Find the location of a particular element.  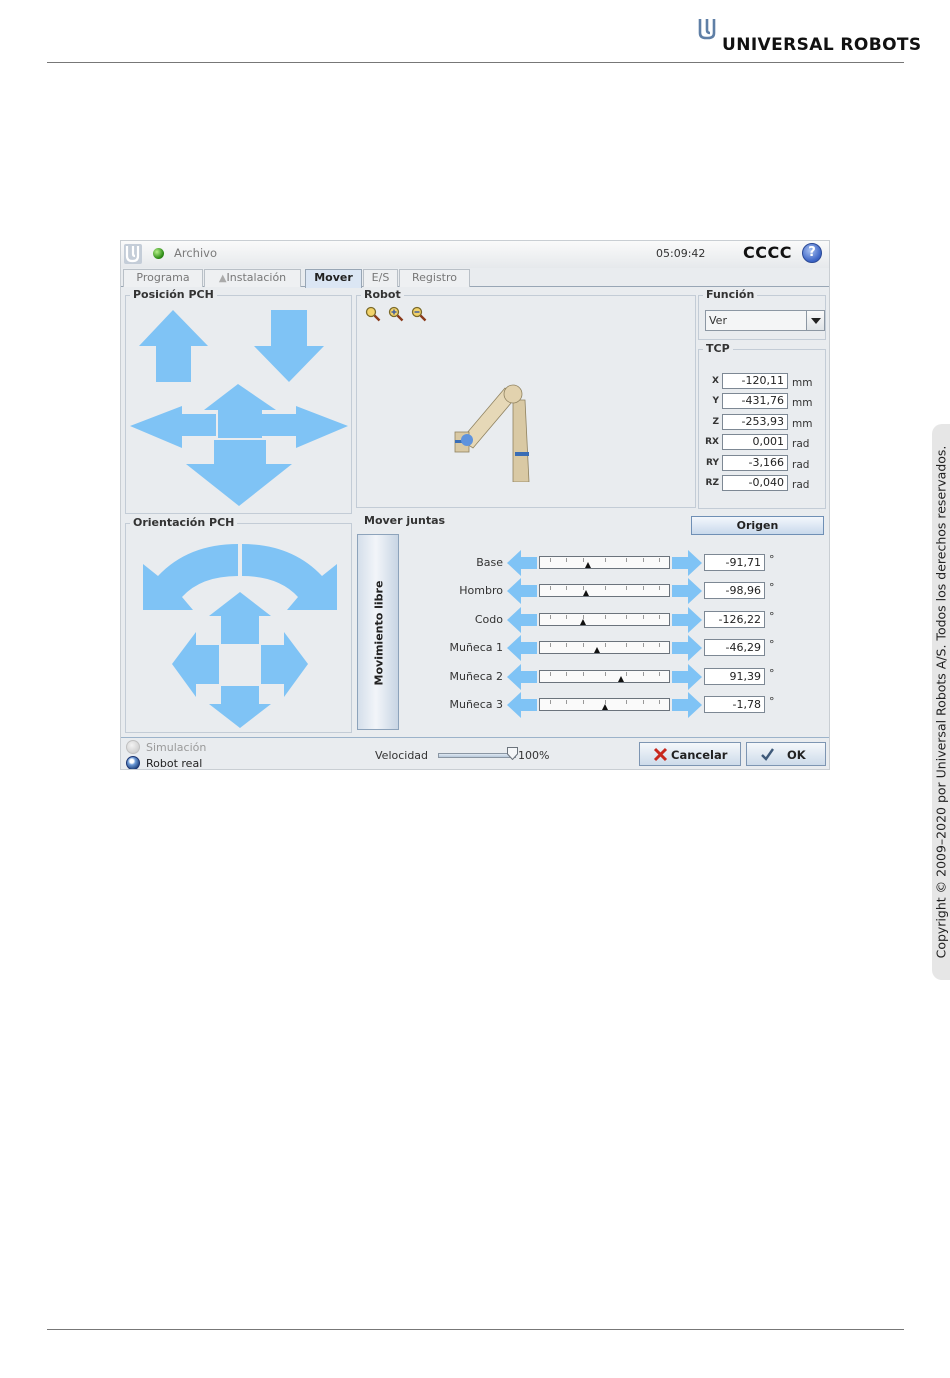

tcp-row-x: X -120,11 mm is located at coordinates (761, 382).